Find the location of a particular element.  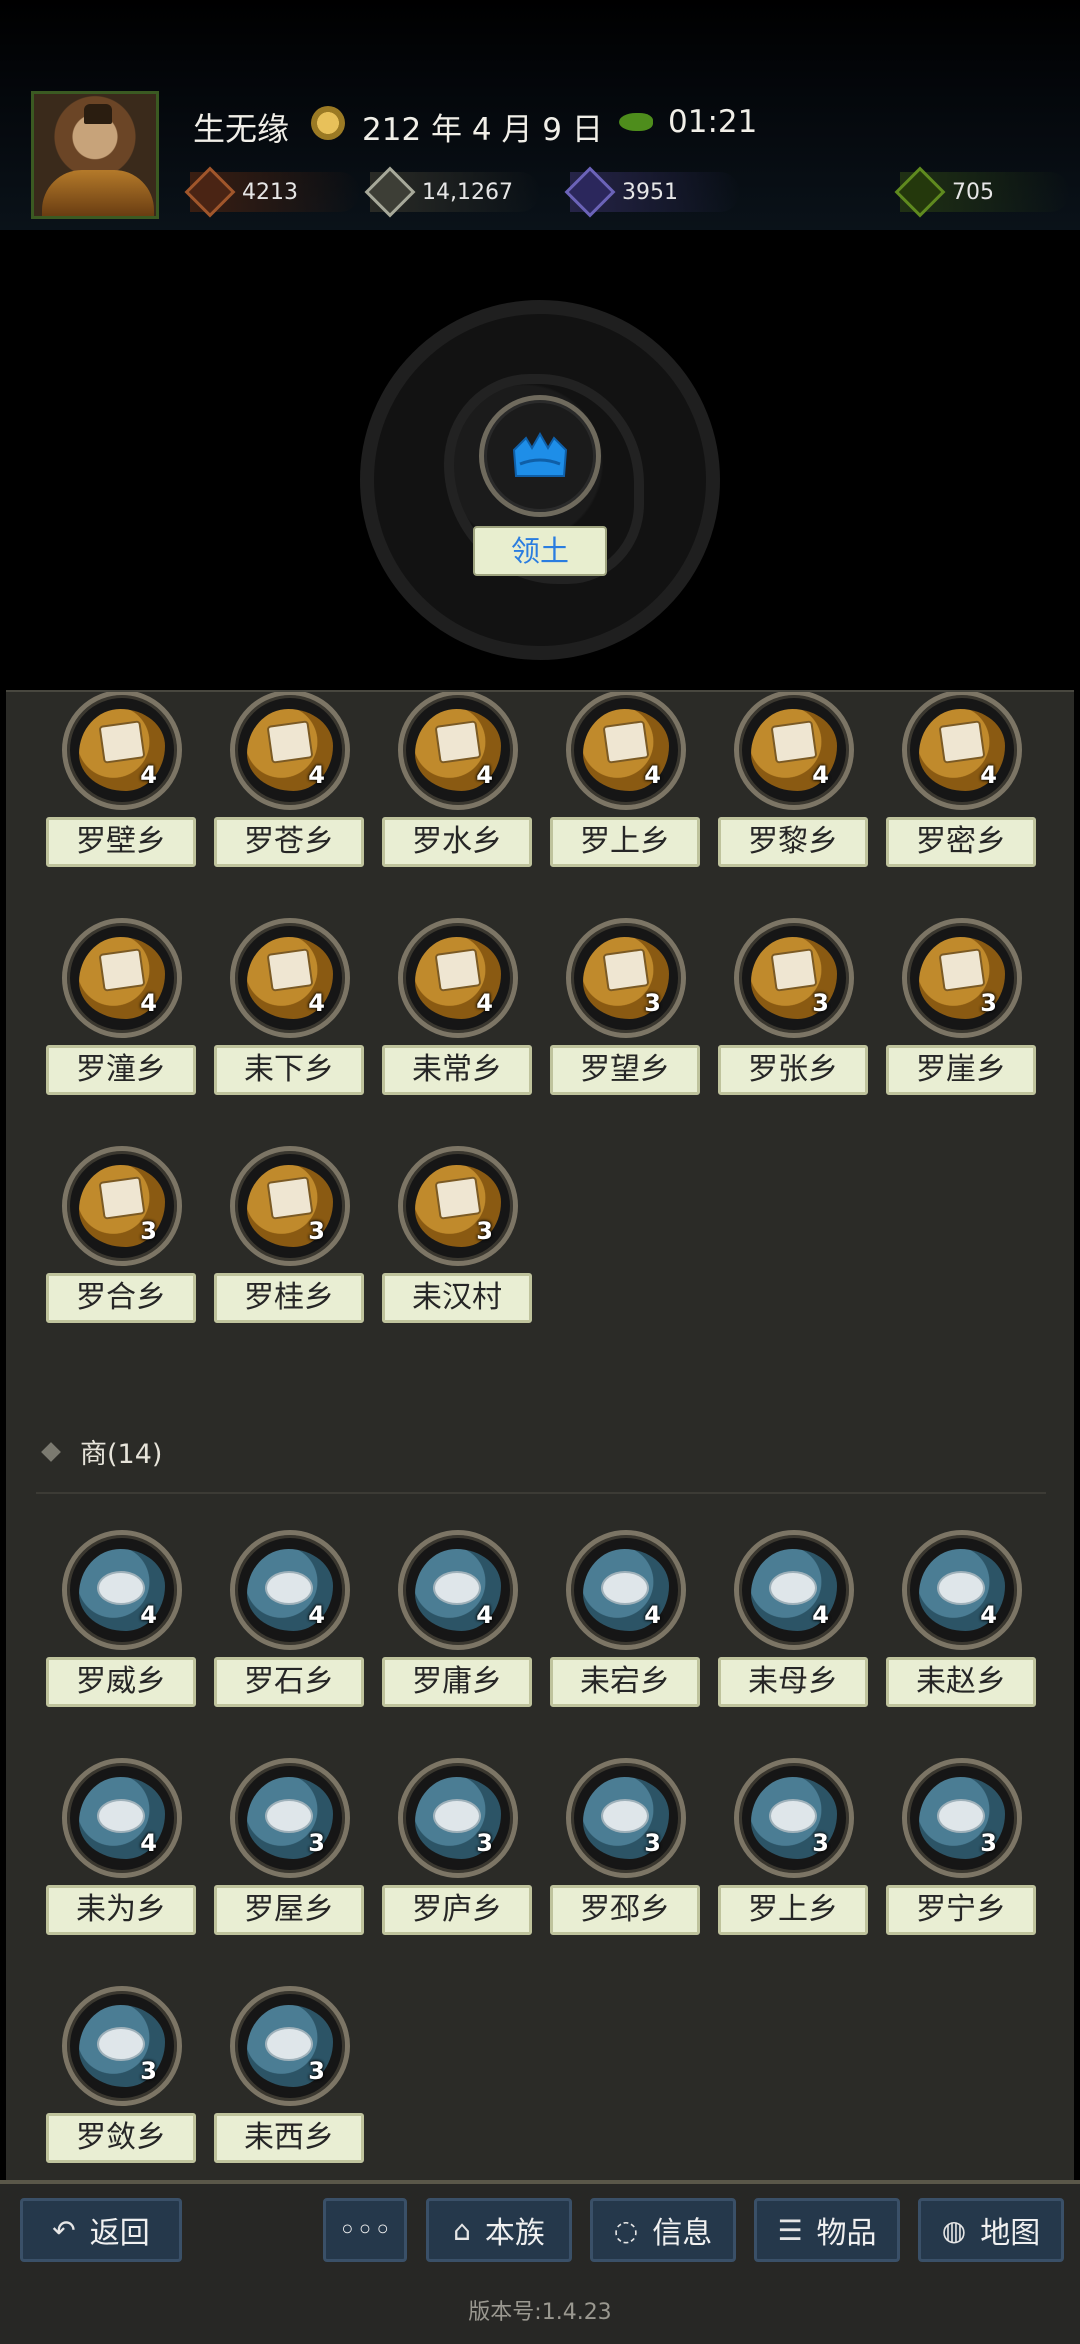

village-name-label: 罗密乡 is located at coordinates (961, 842).